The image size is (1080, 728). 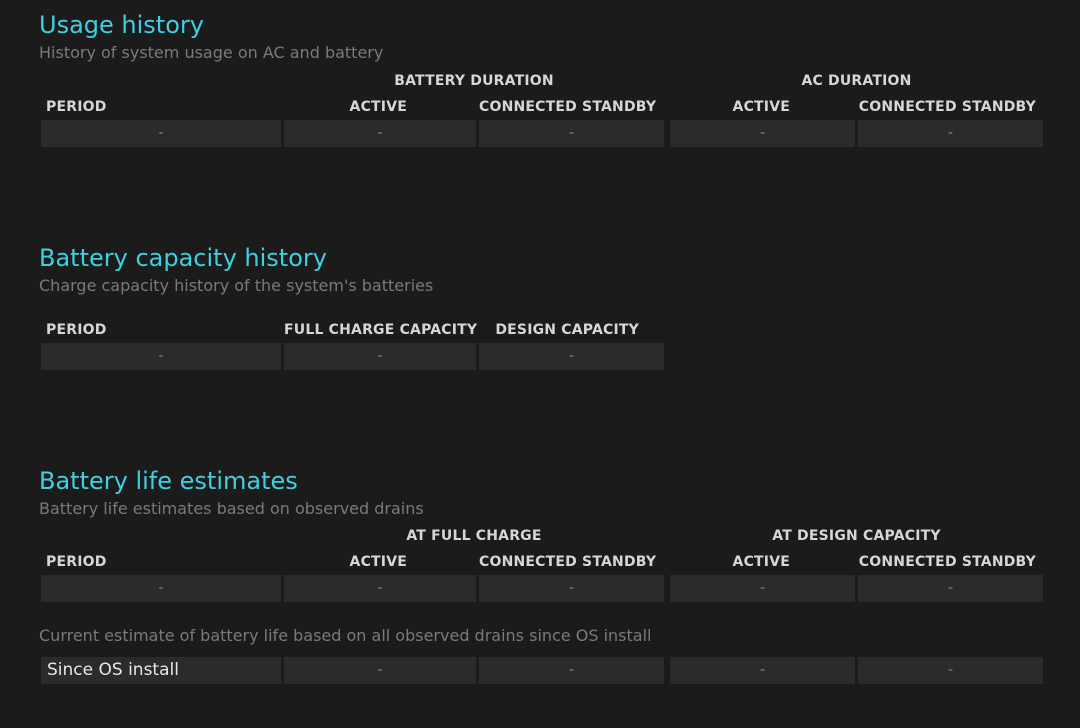 I want to click on design-capacity-column-header: DESIGN CAPACITY, so click(x=567, y=330).